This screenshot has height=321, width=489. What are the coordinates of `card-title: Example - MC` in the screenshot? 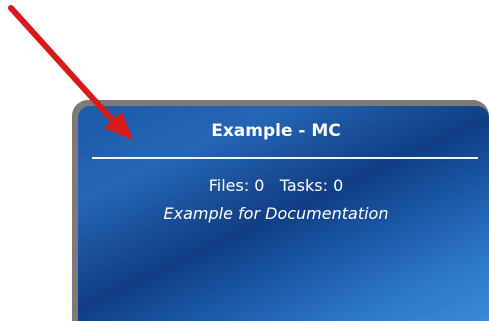 It's located at (276, 131).